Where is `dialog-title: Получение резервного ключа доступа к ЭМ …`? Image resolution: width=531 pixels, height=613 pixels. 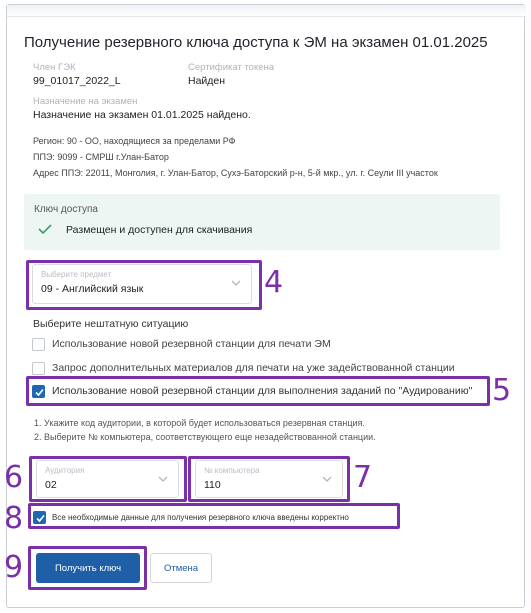 dialog-title: Получение резервного ключа доступа к ЭМ … is located at coordinates (256, 42).